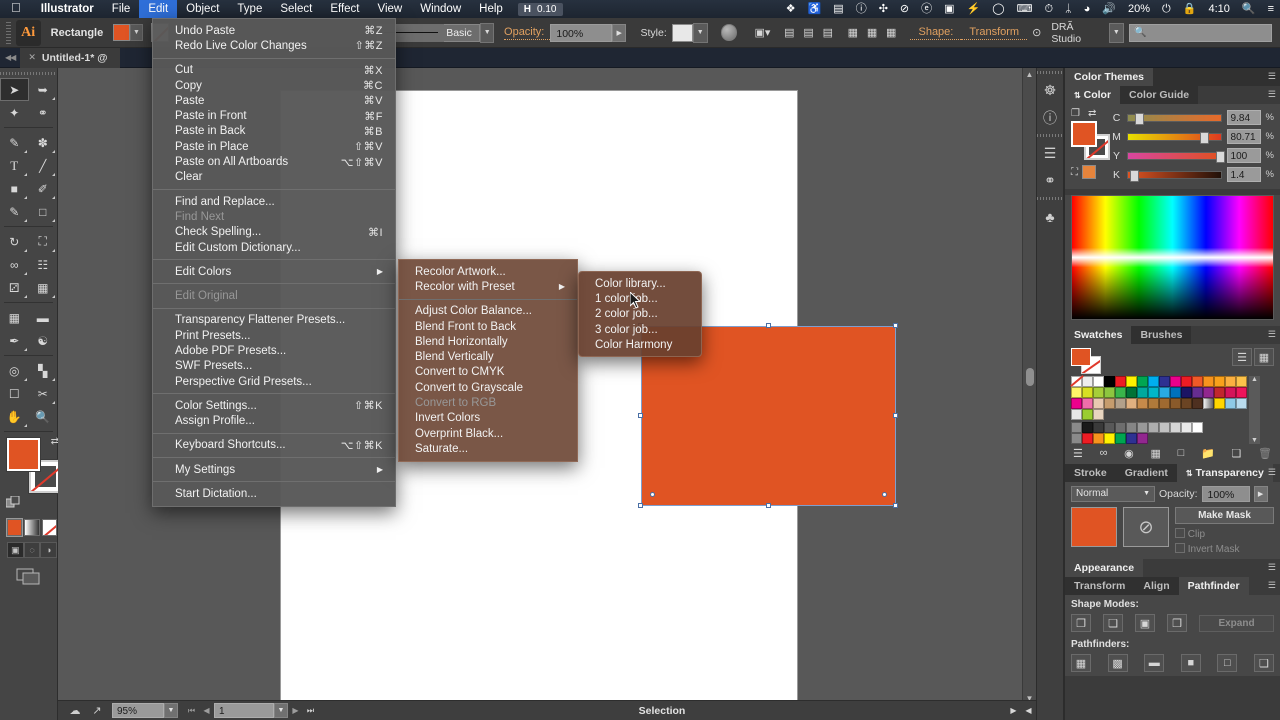 Image resolution: width=1280 pixels, height=720 pixels. Describe the element at coordinates (1068, 9) in the screenshot. I see `bluetooth-icon: ᛦ` at that location.